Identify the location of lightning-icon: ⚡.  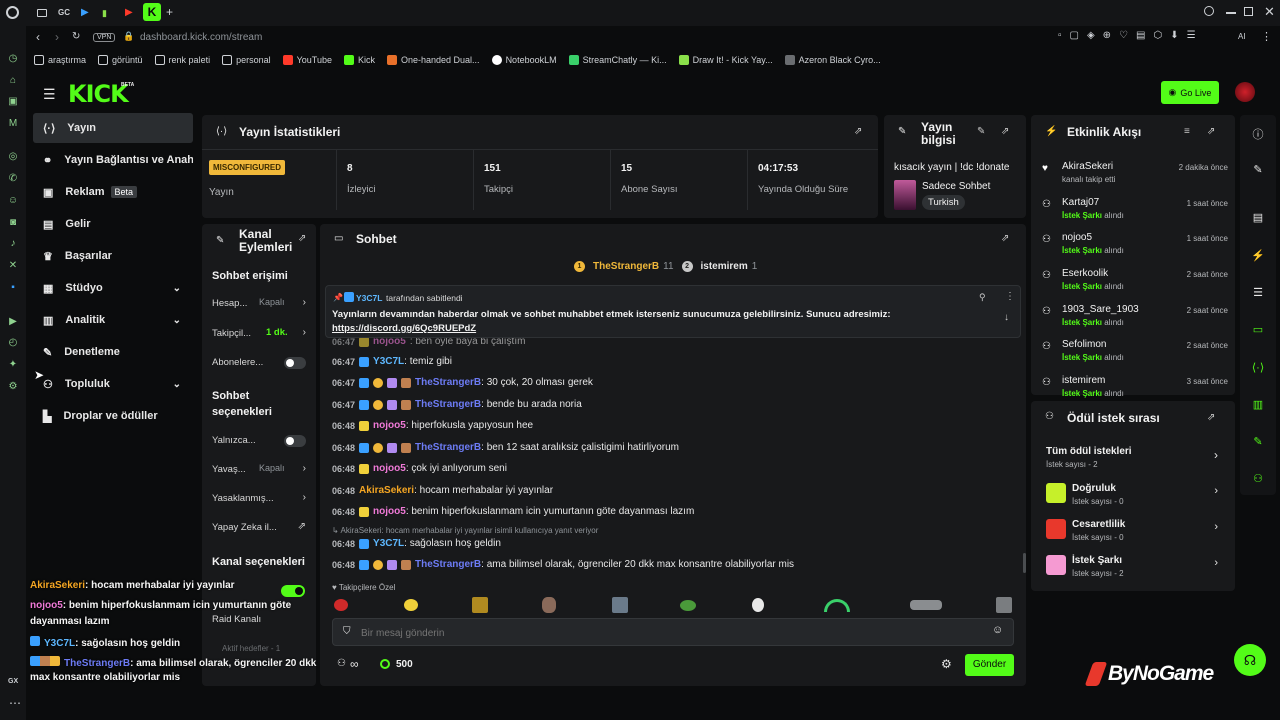
(1258, 257).